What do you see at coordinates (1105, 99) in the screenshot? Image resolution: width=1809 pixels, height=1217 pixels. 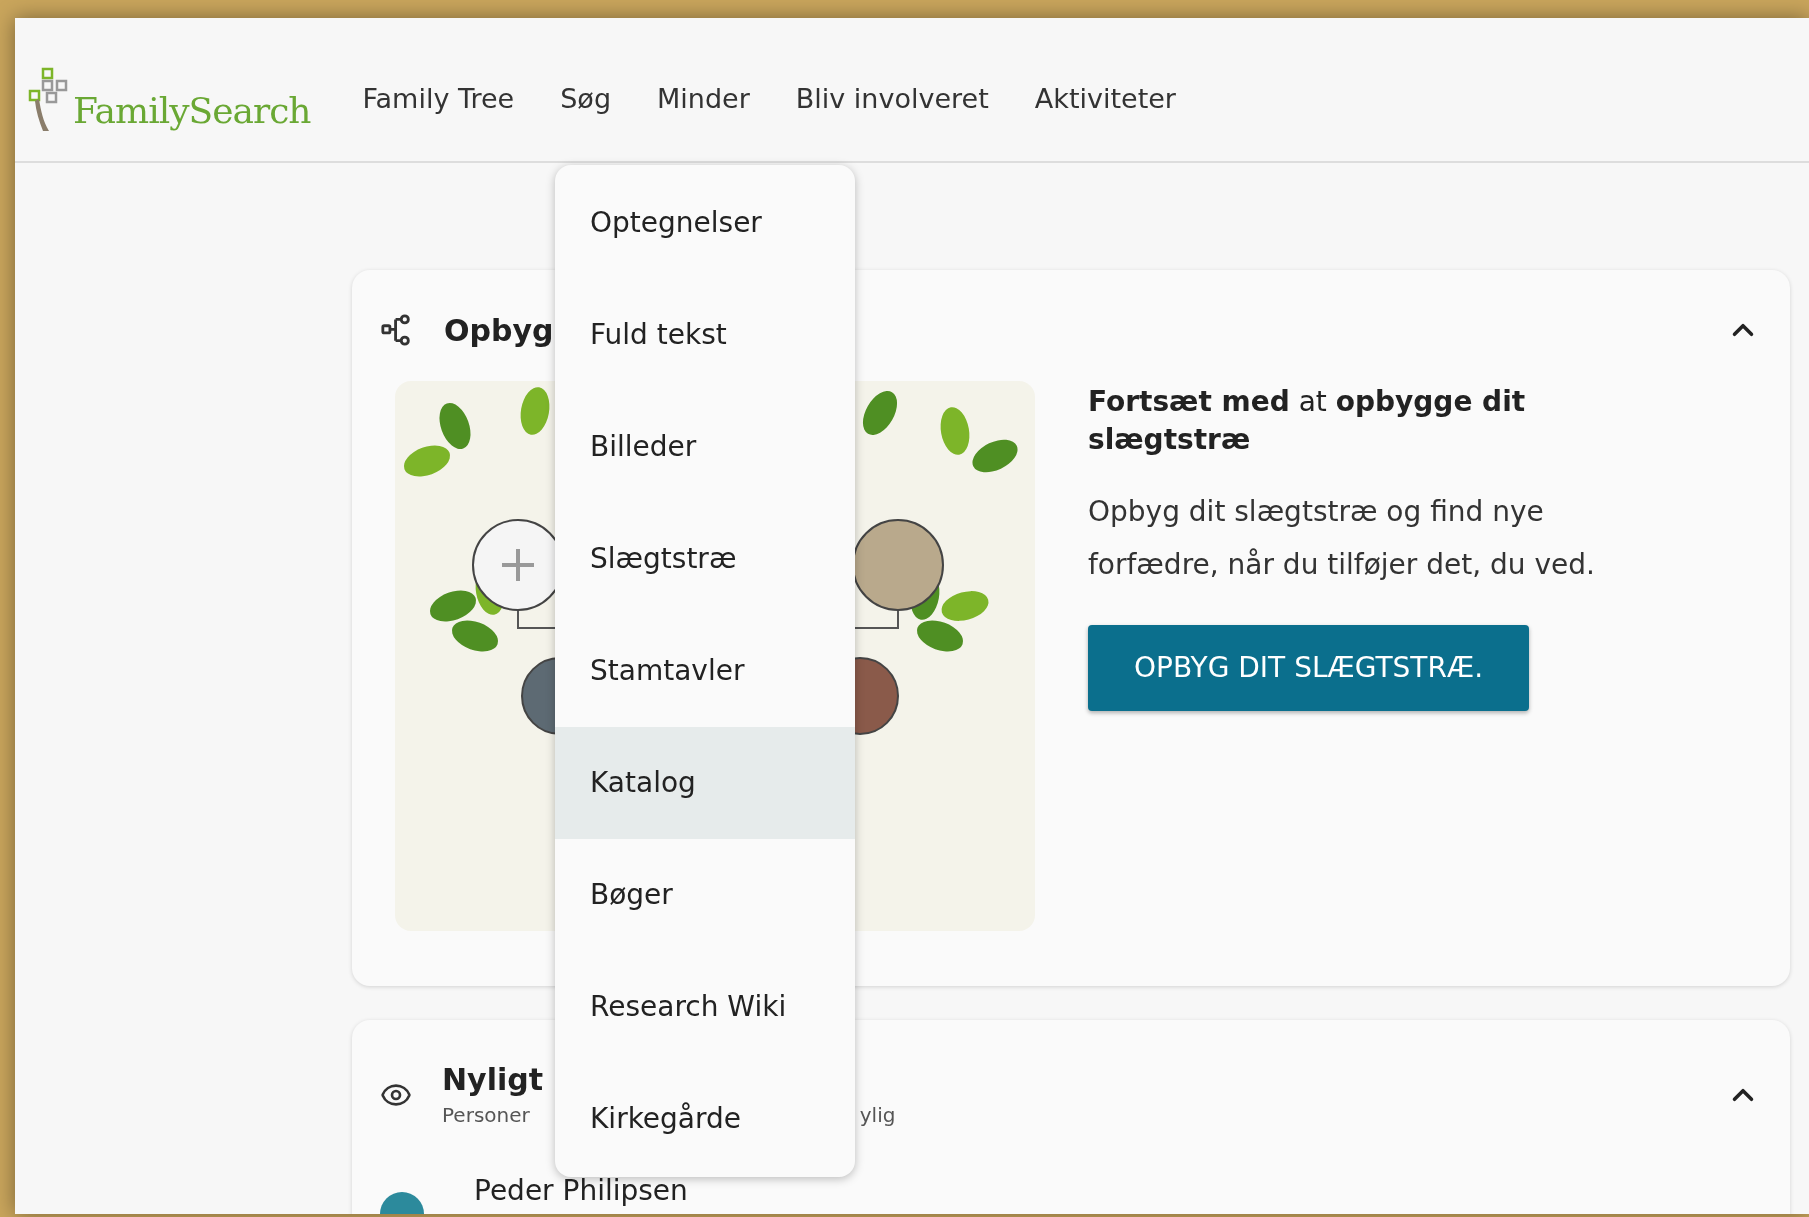 I see `nav-link: Aktiviteter` at bounding box center [1105, 99].